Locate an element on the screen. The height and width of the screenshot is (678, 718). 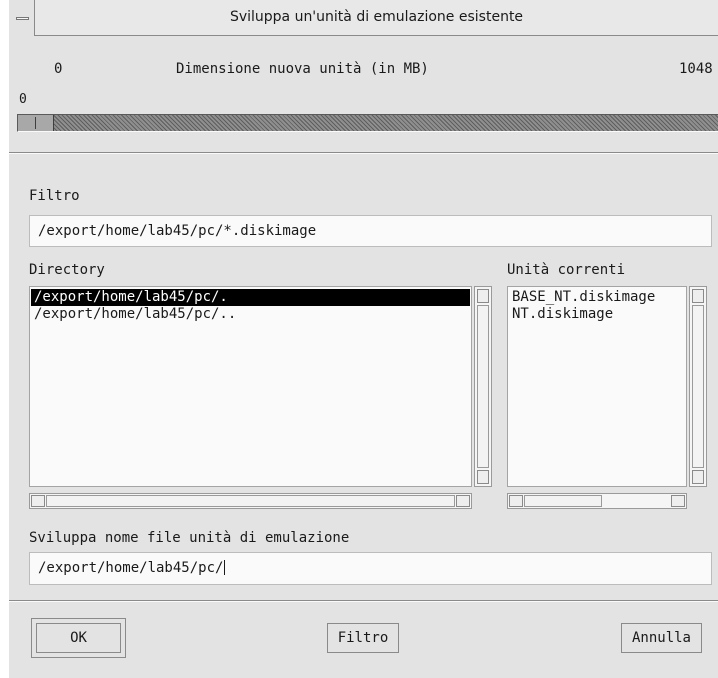
size-scale-slider is located at coordinates (367, 123).